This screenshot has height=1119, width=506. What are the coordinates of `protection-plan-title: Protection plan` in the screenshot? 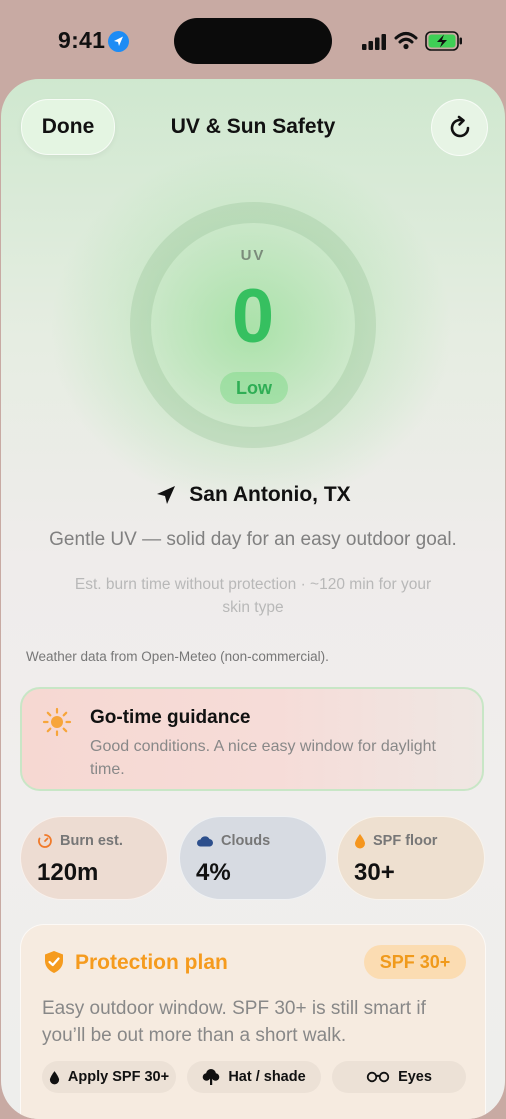 It's located at (151, 962).